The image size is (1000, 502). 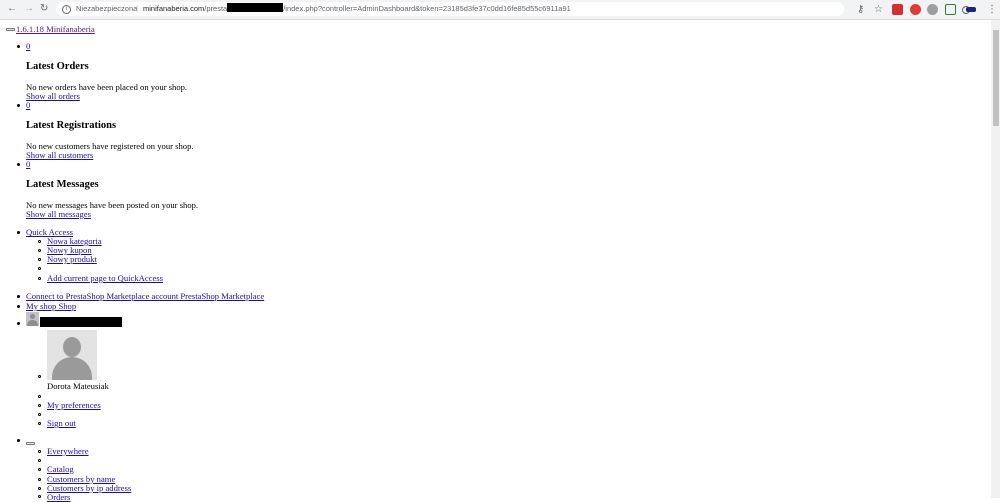 I want to click on info-icon: i, so click(x=66, y=9).